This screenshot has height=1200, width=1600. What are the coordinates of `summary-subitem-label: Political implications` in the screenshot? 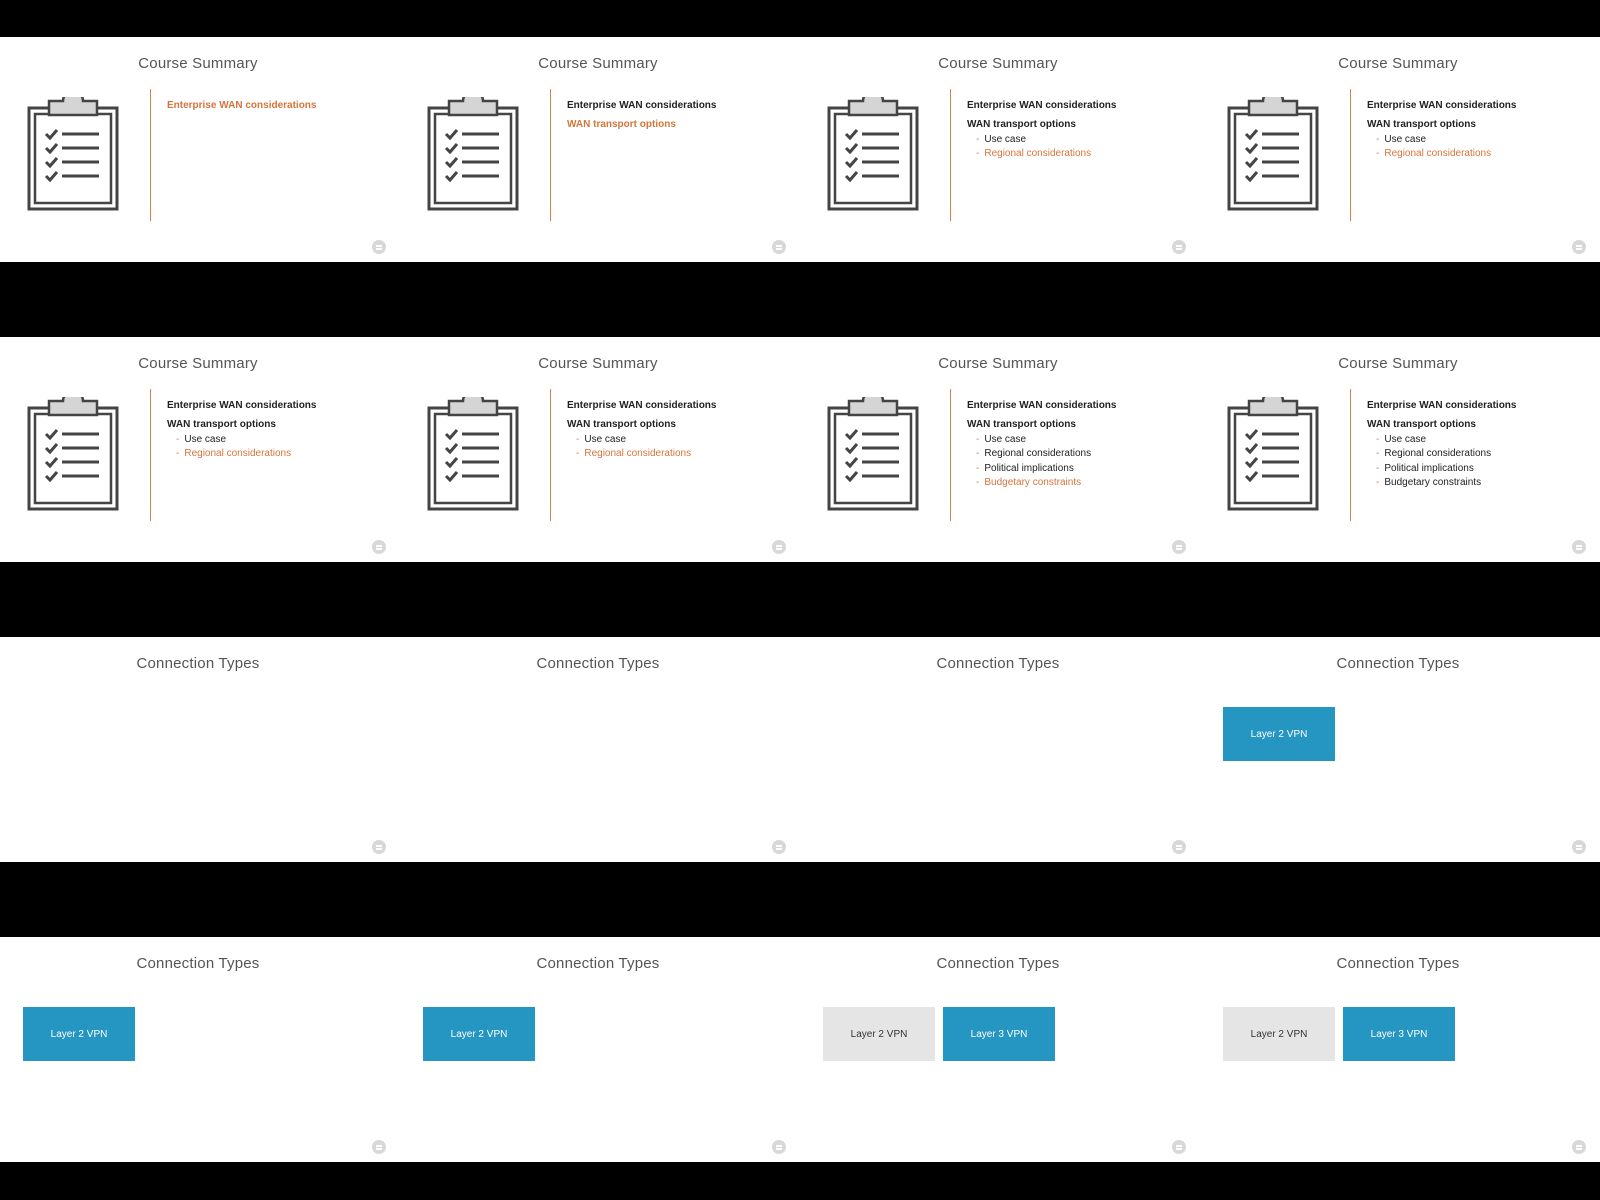 It's located at (1029, 468).